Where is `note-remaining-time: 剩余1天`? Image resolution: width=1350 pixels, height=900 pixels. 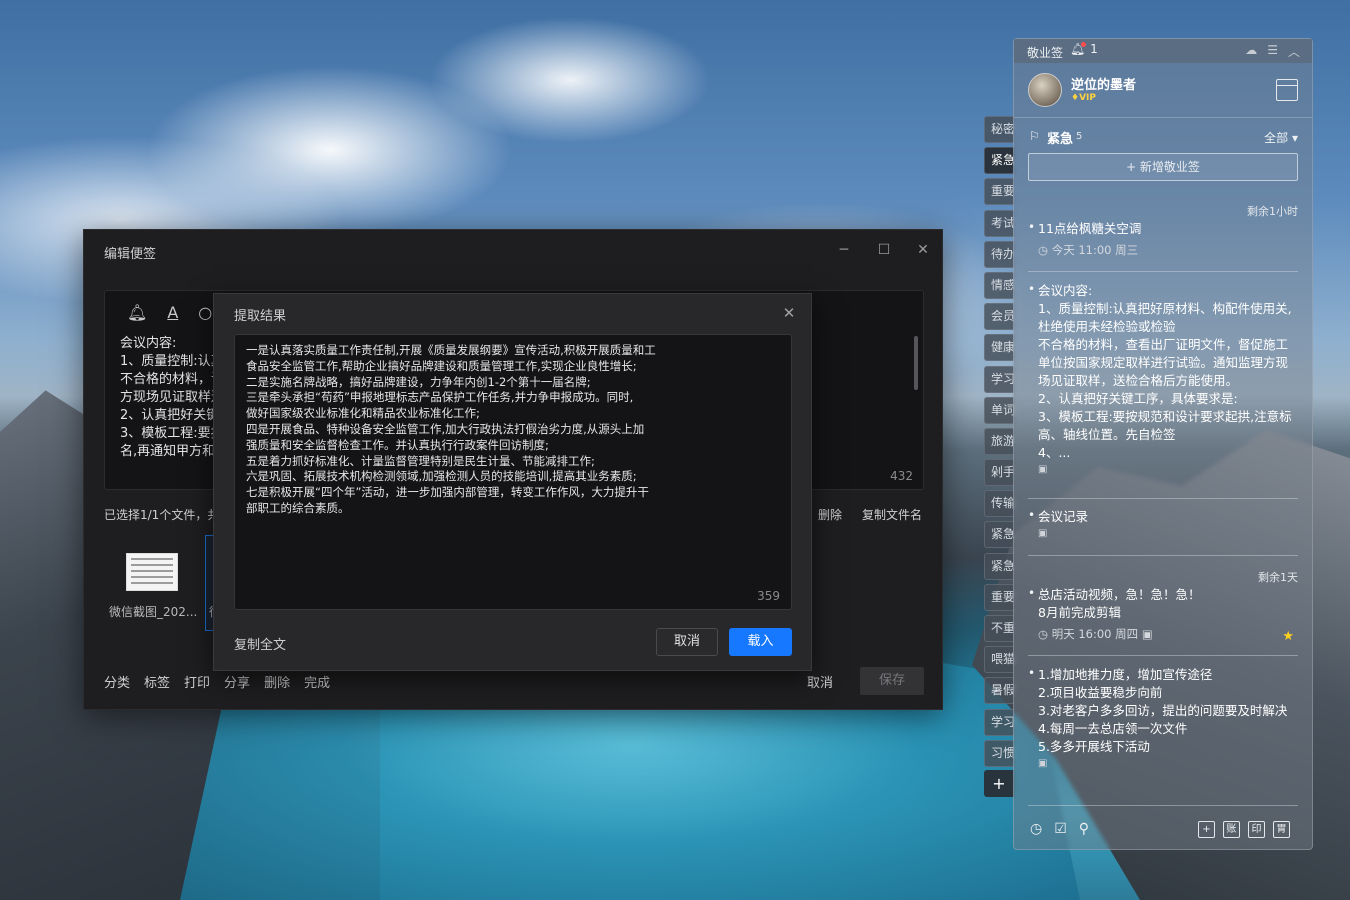 note-remaining-time: 剩余1天 is located at coordinates (1278, 577).